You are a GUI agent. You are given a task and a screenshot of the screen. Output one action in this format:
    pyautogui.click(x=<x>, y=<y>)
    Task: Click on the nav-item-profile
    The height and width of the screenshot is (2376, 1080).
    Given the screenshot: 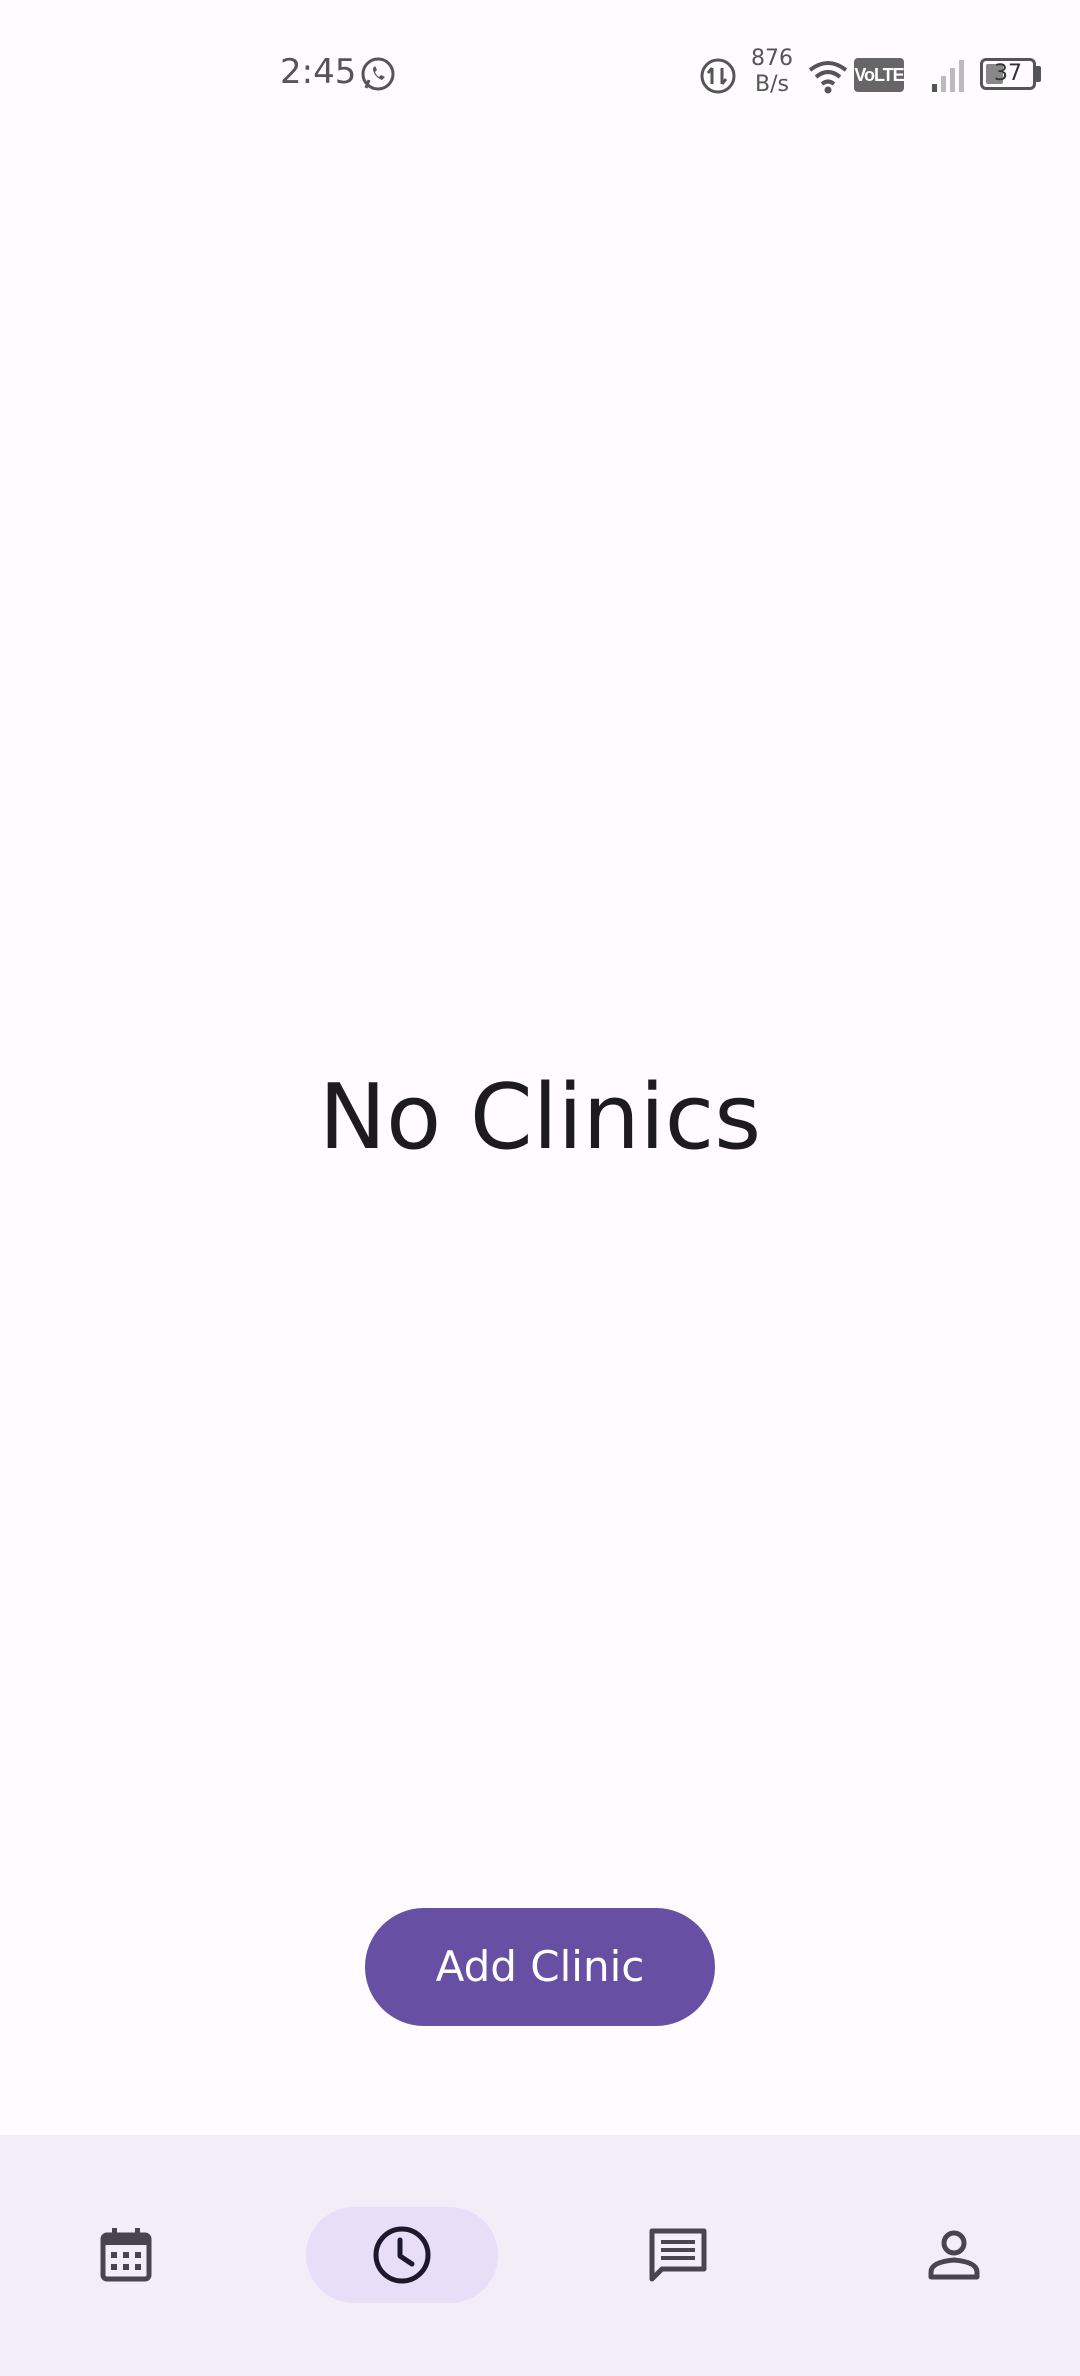 What is the action you would take?
    pyautogui.click(x=954, y=2255)
    